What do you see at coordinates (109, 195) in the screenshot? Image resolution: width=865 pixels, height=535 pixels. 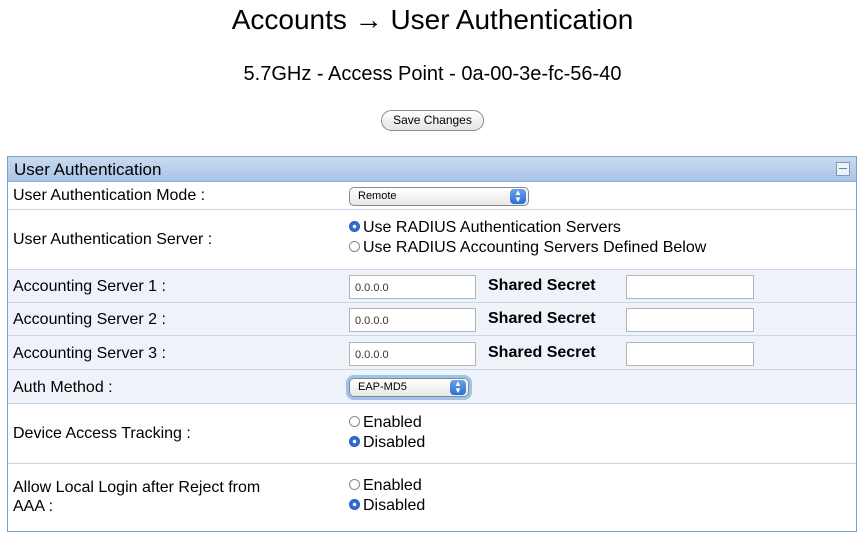 I see `auth-mode-label: User Authentication Mode :` at bounding box center [109, 195].